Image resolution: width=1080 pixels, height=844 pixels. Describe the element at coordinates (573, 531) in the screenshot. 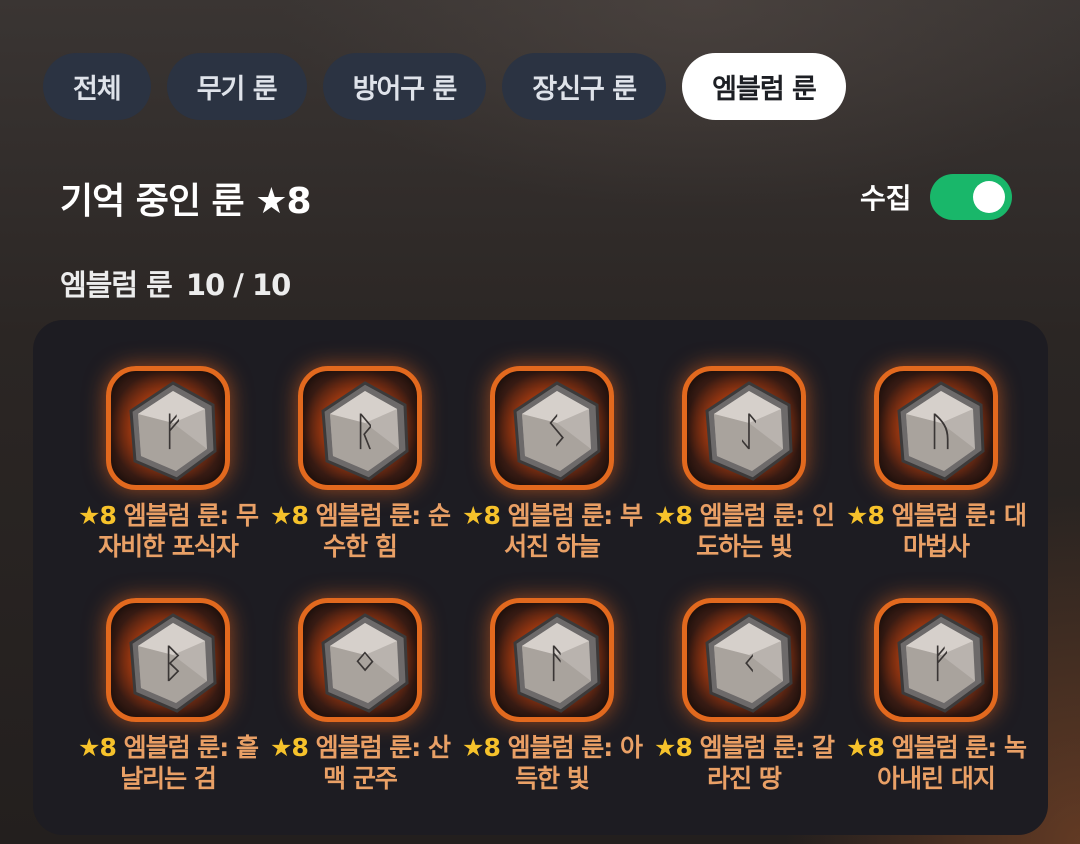

I see `rune-name-text: 엠블럼 룬: 부서진 하늘` at that location.